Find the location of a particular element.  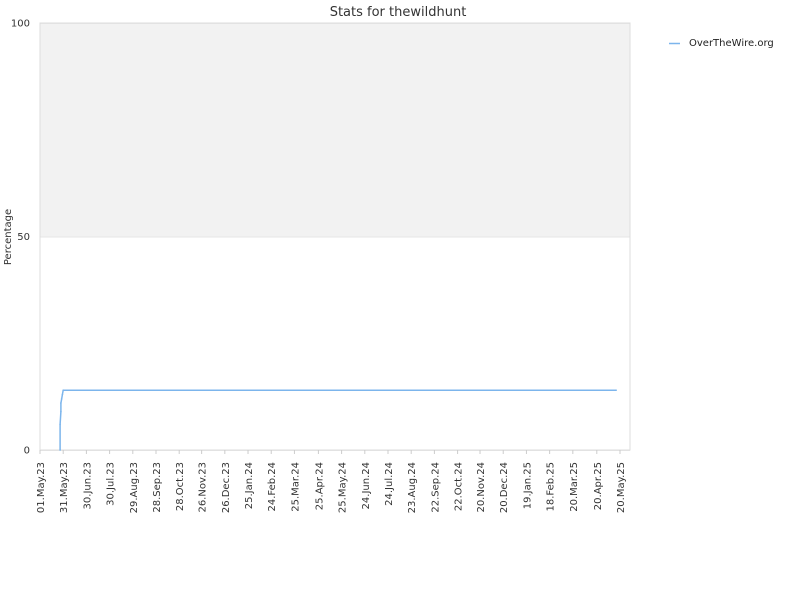

x-tick-label: 30.Jul.23 is located at coordinates (111, 484).